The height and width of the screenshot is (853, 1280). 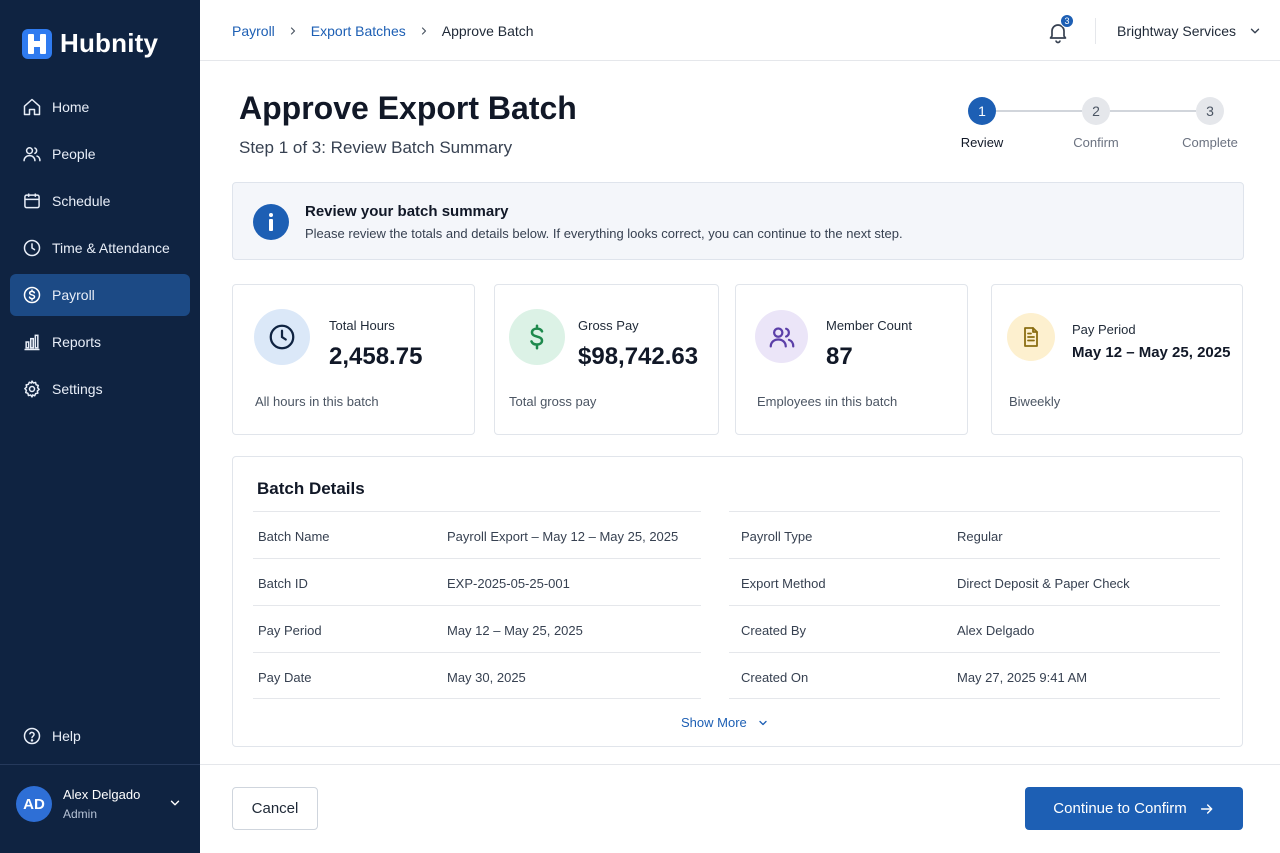 What do you see at coordinates (1120, 808) in the screenshot?
I see `continue-button-label: Continue to Confirm` at bounding box center [1120, 808].